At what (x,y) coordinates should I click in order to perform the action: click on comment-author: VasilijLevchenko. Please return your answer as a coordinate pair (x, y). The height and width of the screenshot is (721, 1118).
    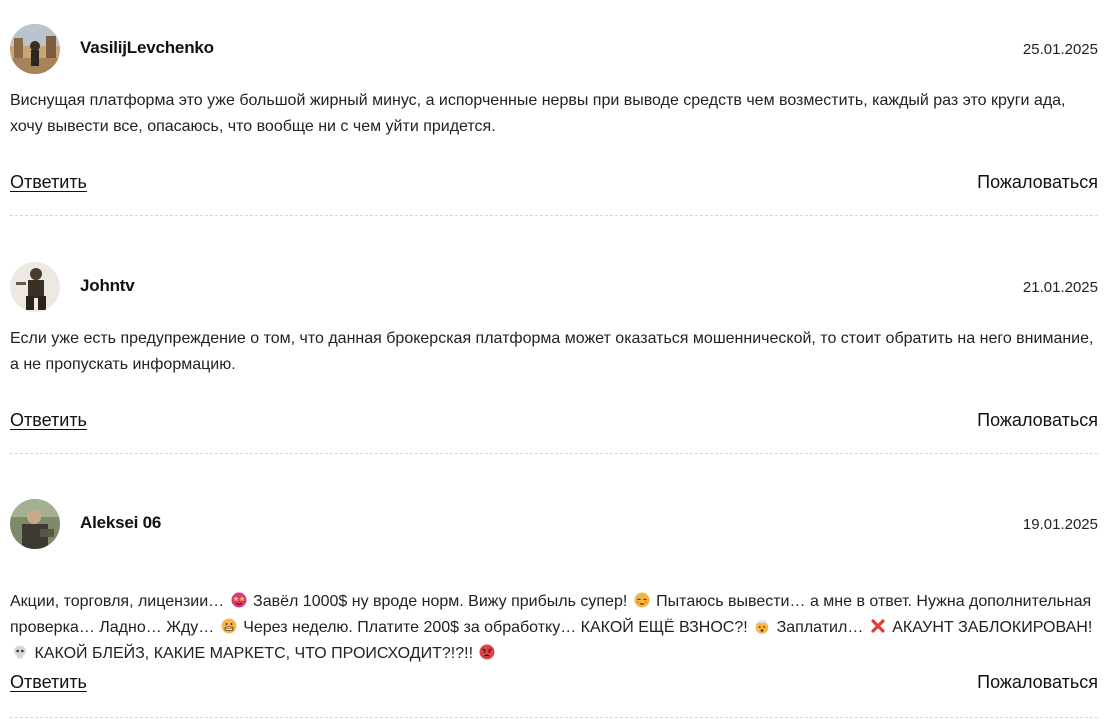
    Looking at the image, I should click on (147, 48).